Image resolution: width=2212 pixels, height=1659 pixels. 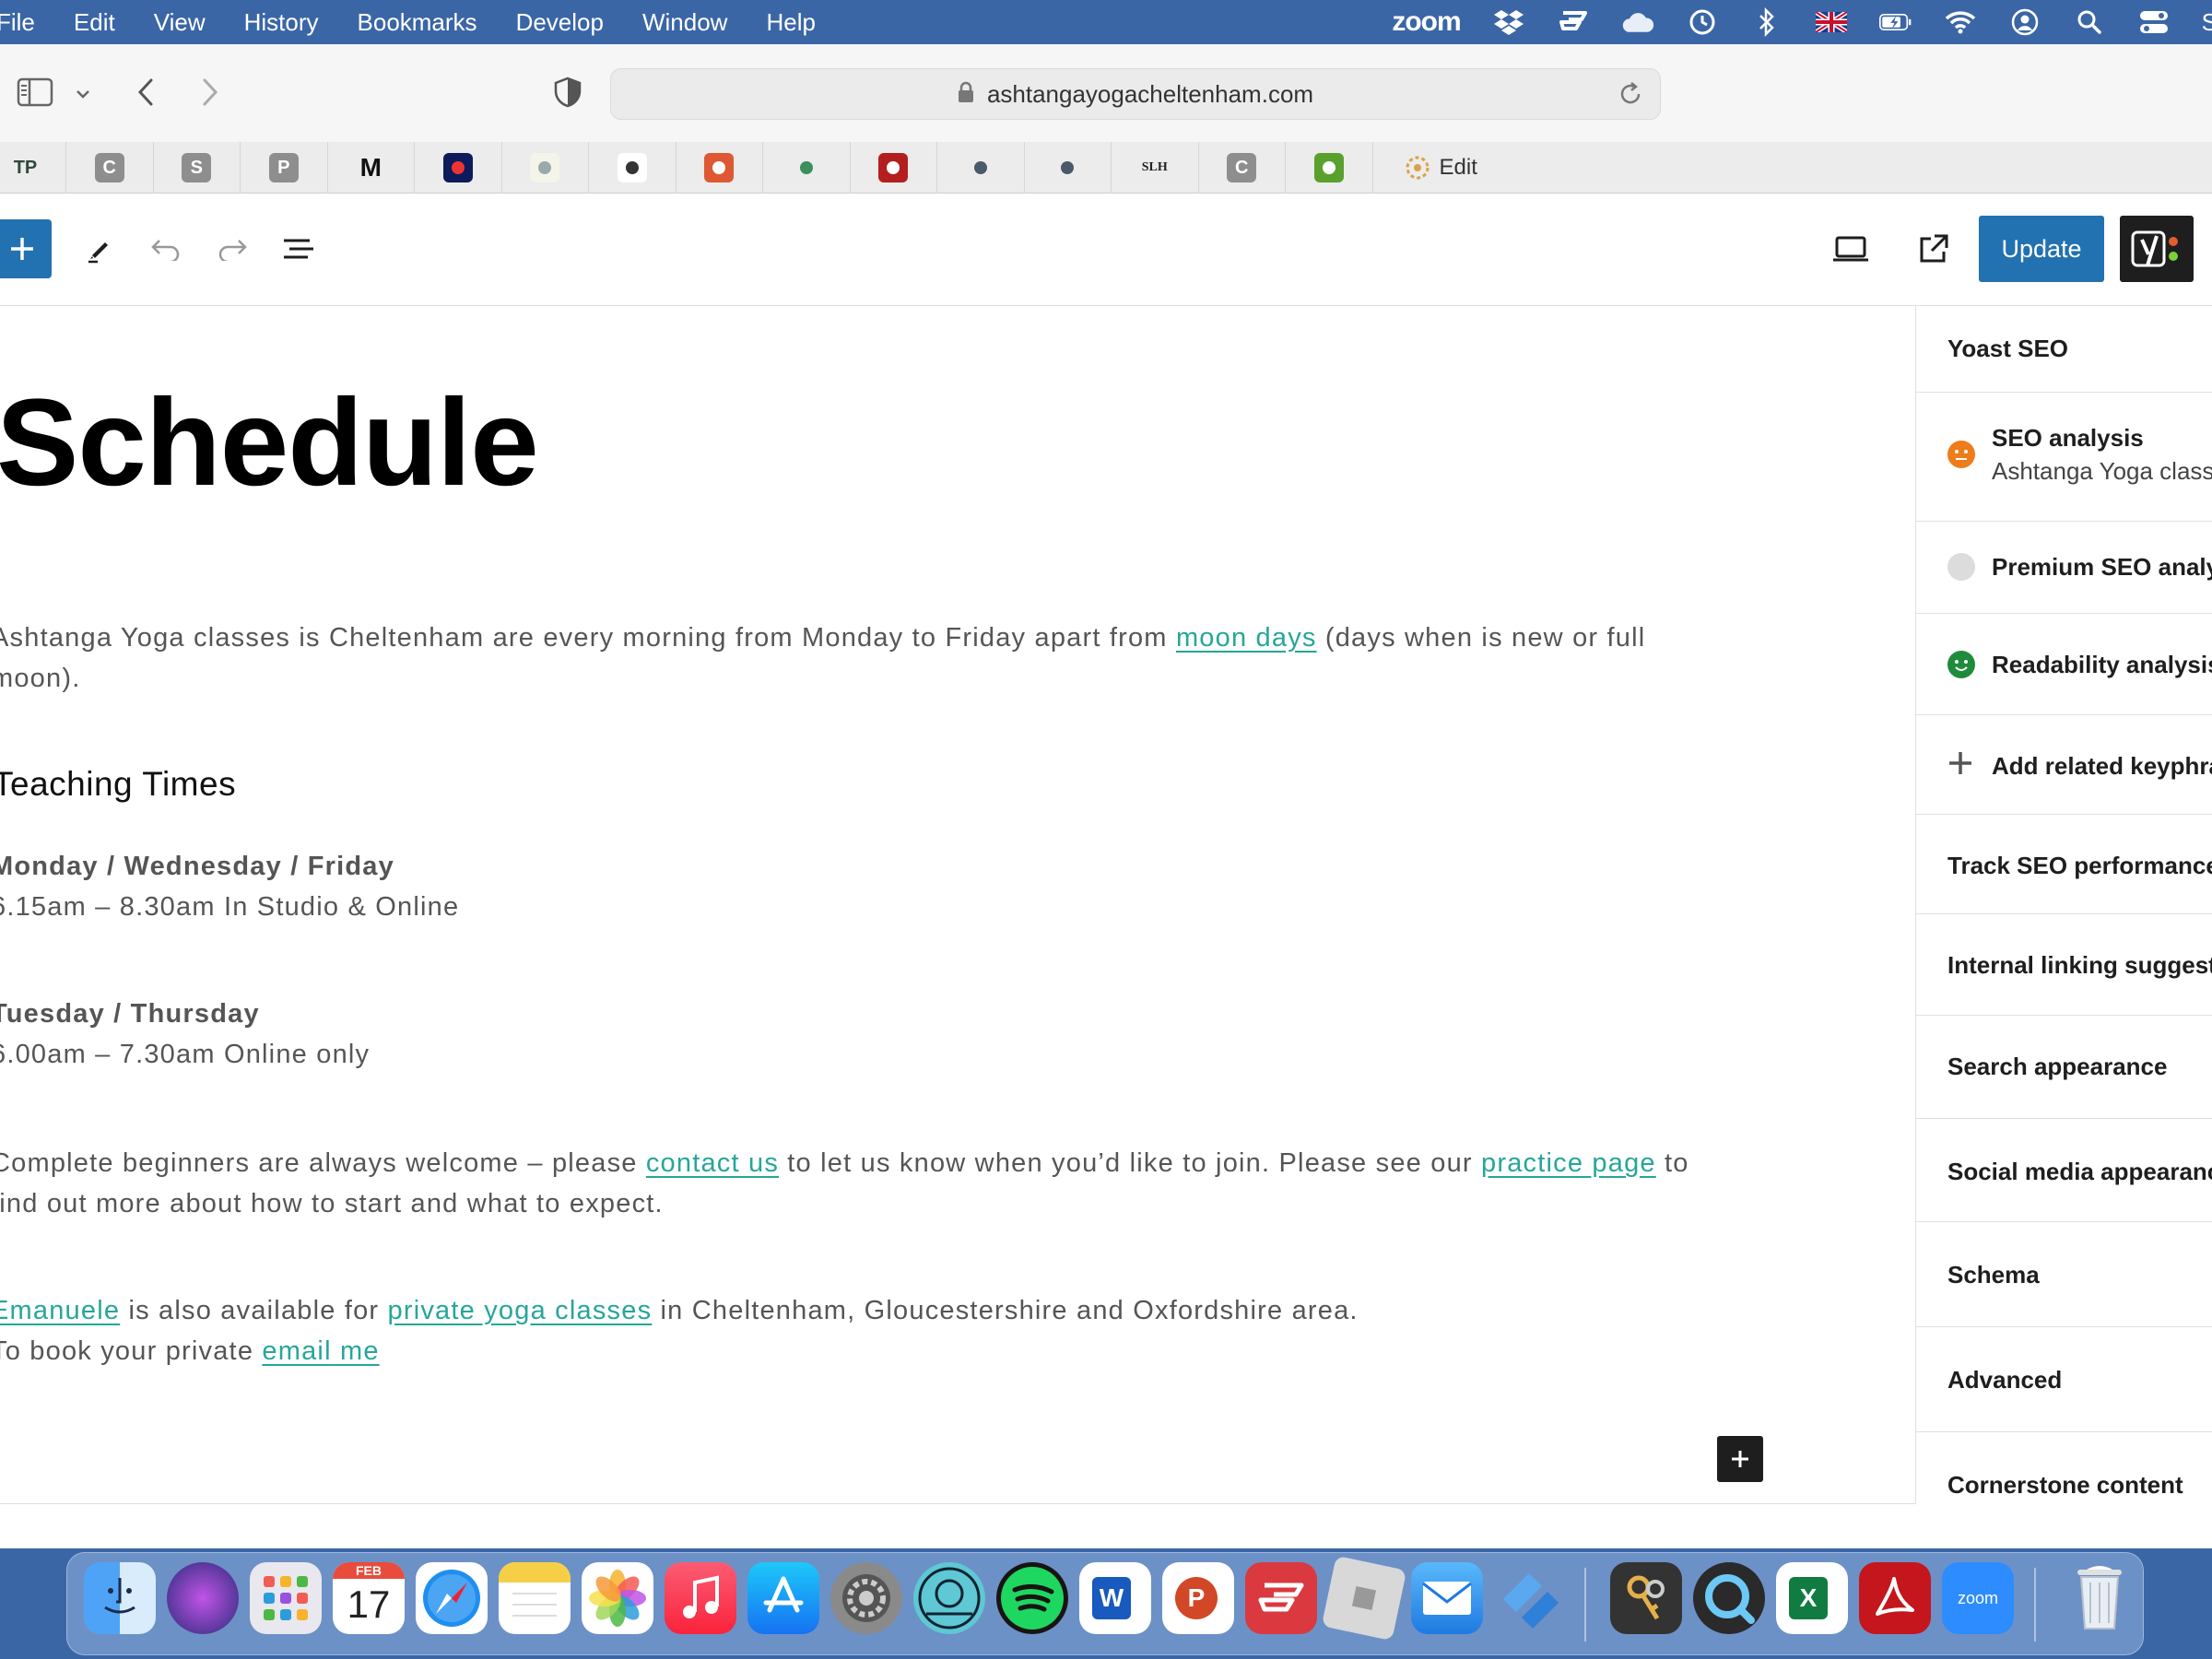 I want to click on social-appearance-panel: Social media appearance, so click(x=2064, y=1170).